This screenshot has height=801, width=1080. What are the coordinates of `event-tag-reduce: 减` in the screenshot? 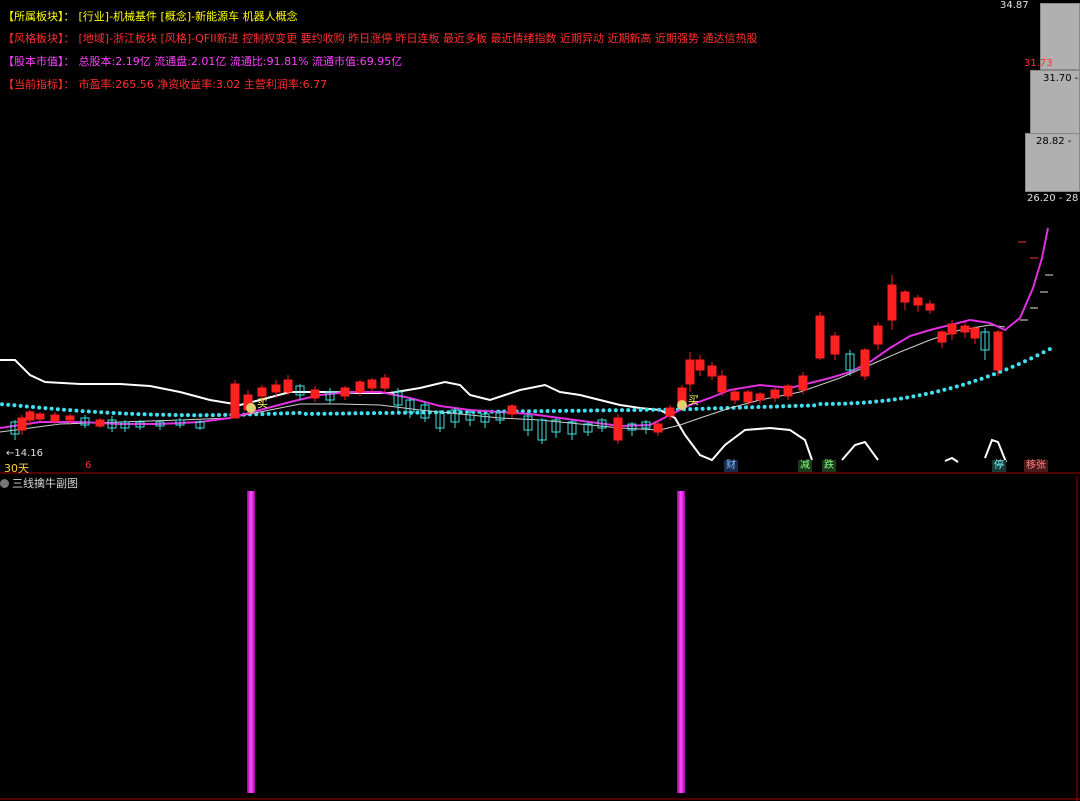 It's located at (805, 466).